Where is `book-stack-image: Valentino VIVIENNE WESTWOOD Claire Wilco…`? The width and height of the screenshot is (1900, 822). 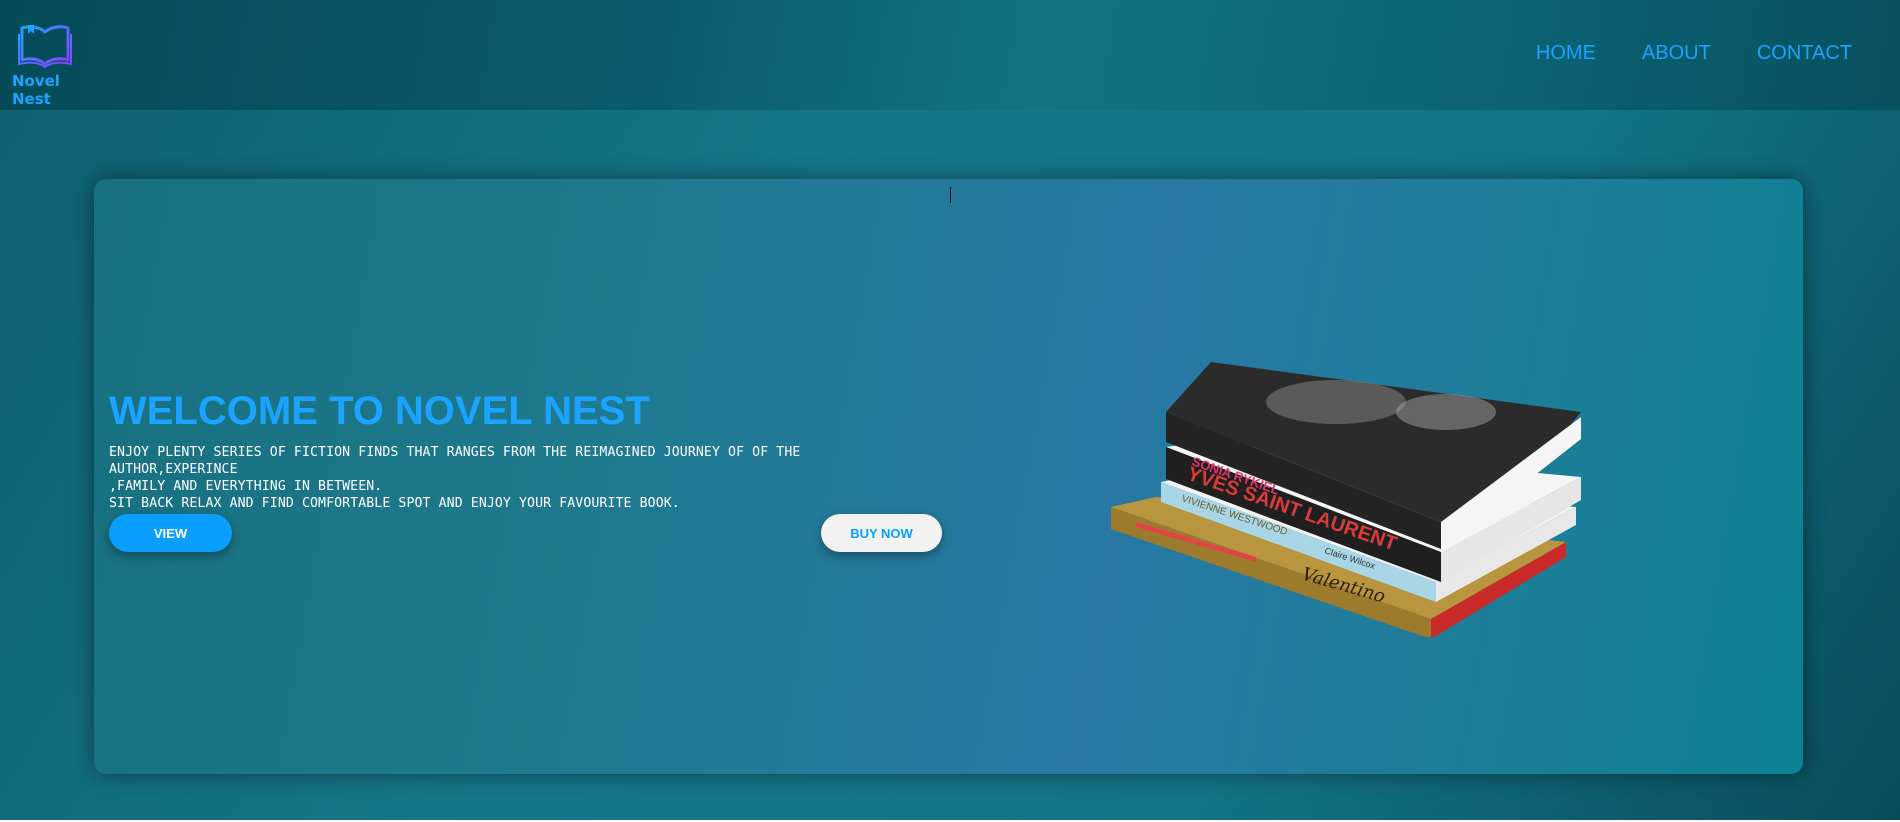 book-stack-image: Valentino VIVIENNE WESTWOOD Claire Wilco… is located at coordinates (1346, 499).